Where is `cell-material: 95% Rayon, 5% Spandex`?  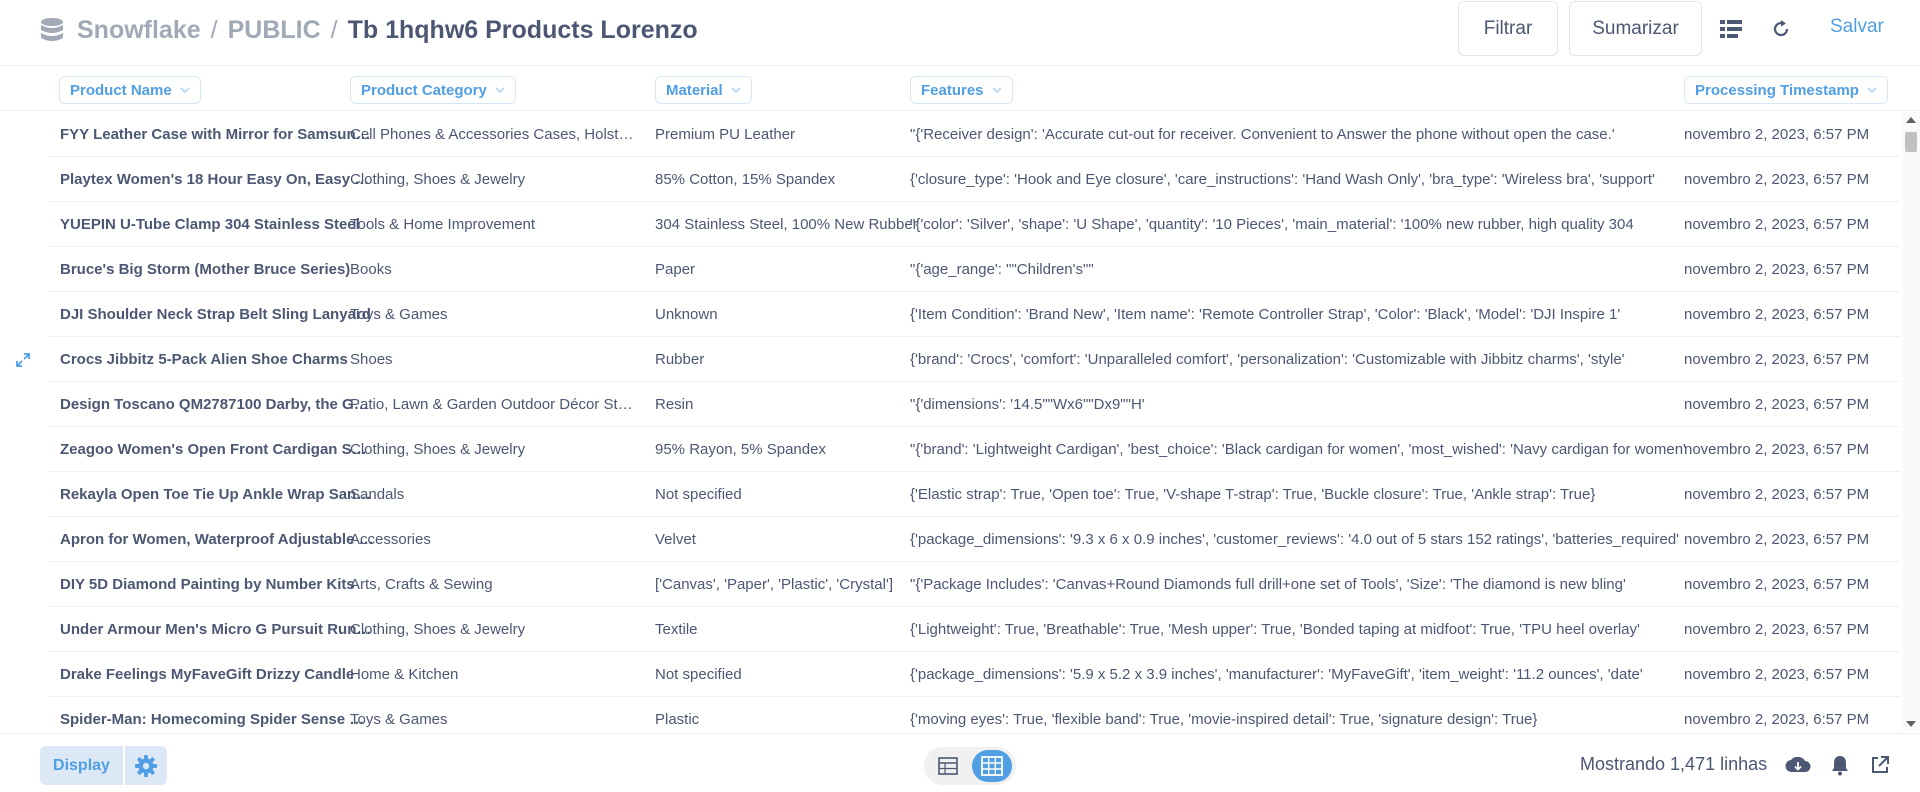 cell-material: 95% Rayon, 5% Spandex is located at coordinates (795, 449).